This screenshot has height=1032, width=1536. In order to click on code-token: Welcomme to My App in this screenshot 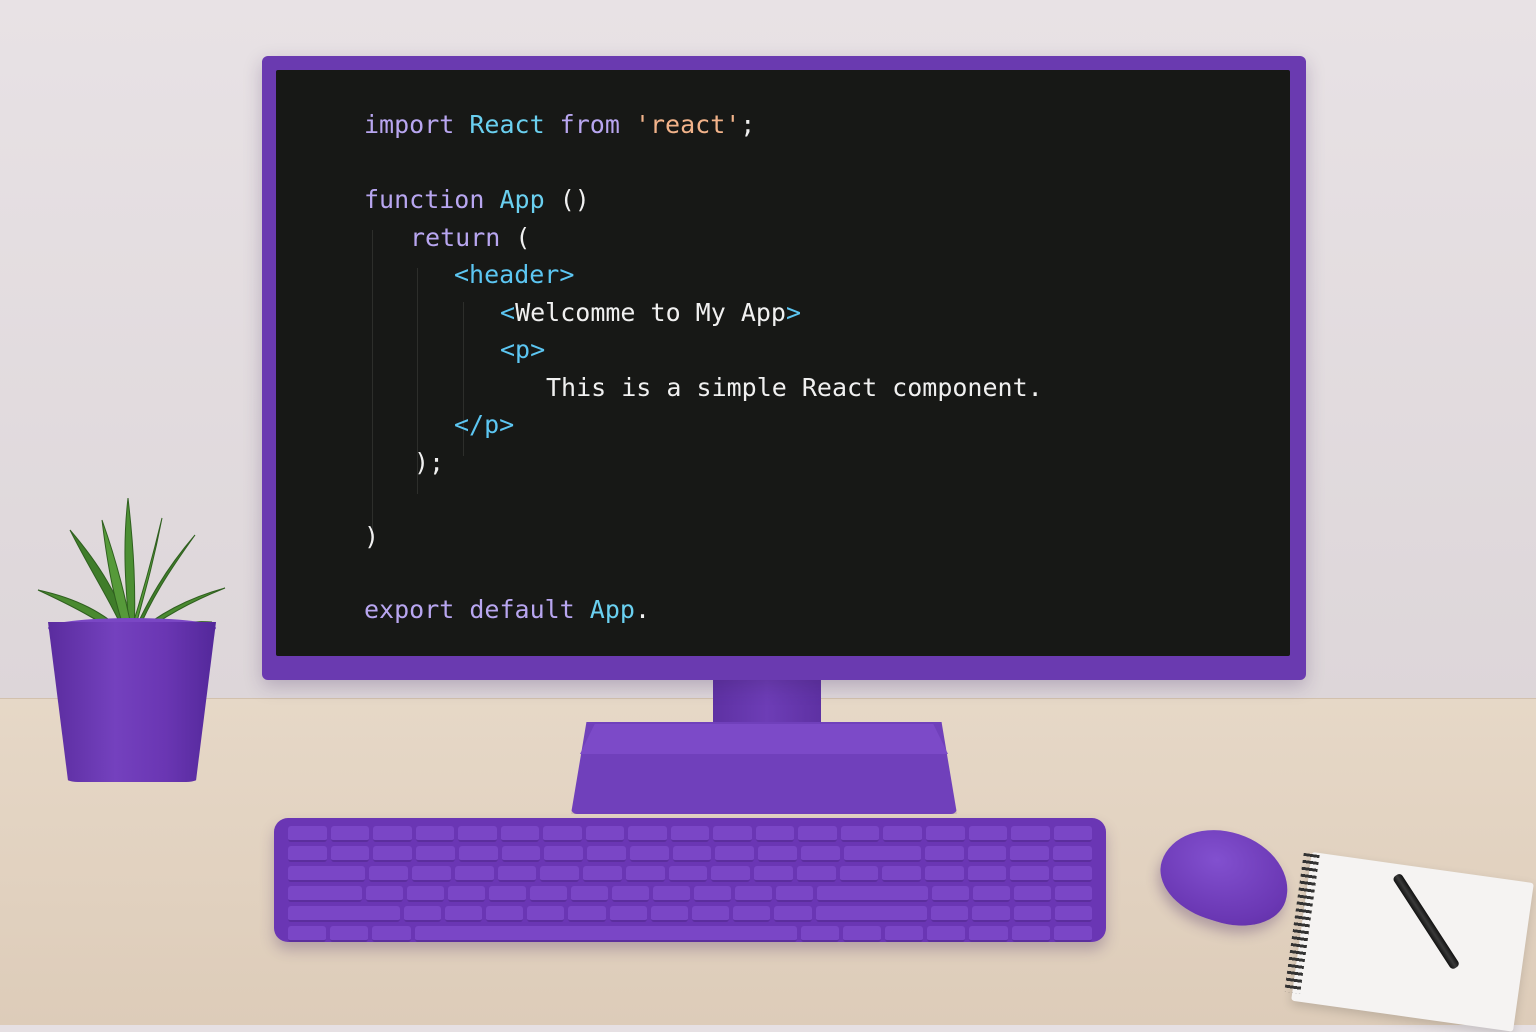, I will do `click(650, 312)`.